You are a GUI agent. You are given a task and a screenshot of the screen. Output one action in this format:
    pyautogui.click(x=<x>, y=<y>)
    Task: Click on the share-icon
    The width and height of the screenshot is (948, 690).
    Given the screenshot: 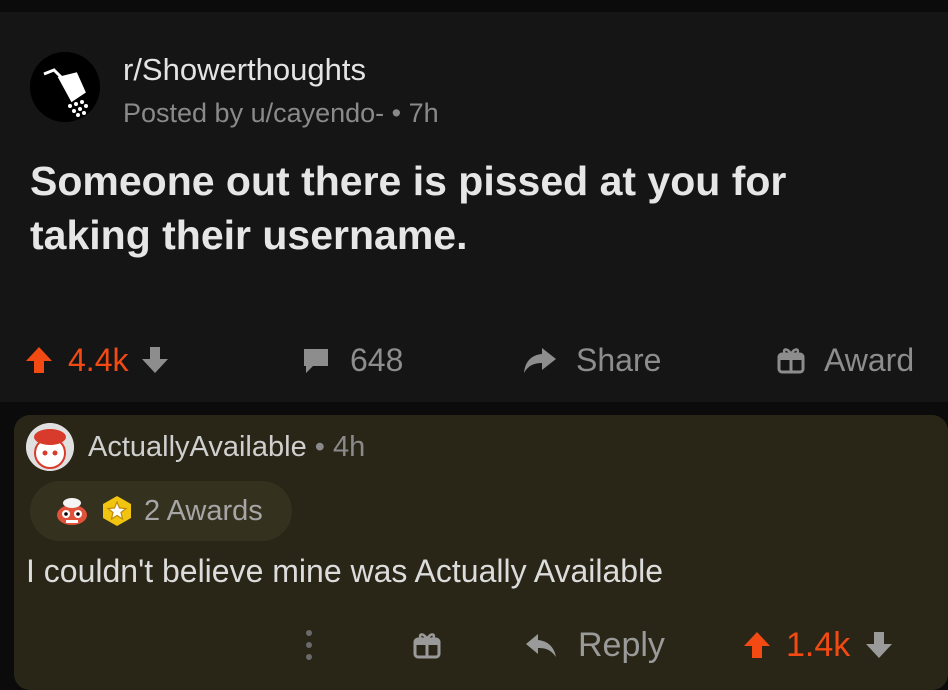 What is the action you would take?
    pyautogui.click(x=540, y=360)
    